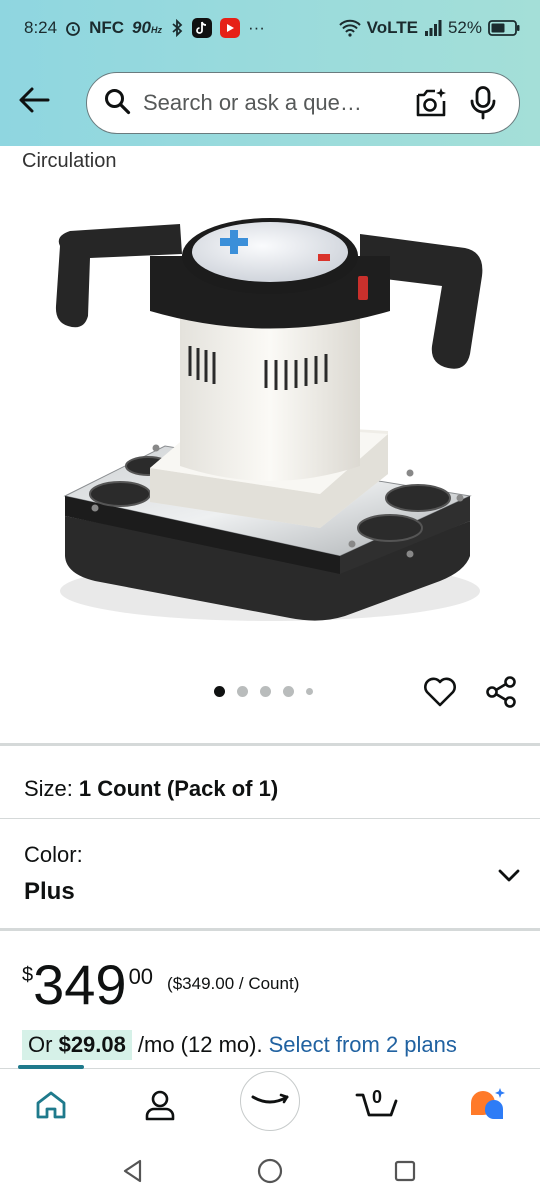 The image size is (540, 1200). I want to click on share-icon, so click(501, 692).